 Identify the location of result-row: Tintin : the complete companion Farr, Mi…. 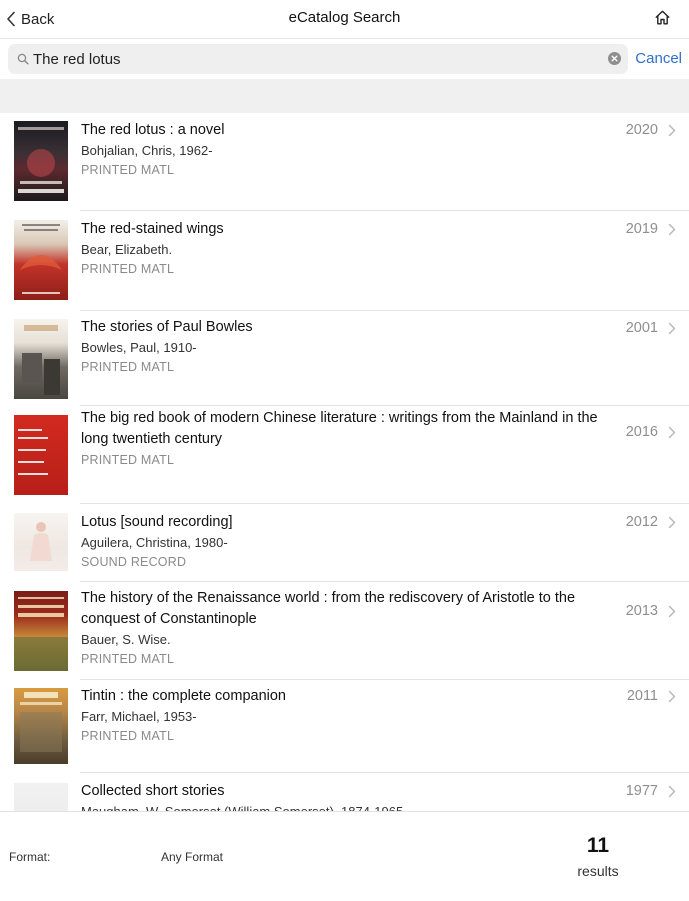
(344, 726).